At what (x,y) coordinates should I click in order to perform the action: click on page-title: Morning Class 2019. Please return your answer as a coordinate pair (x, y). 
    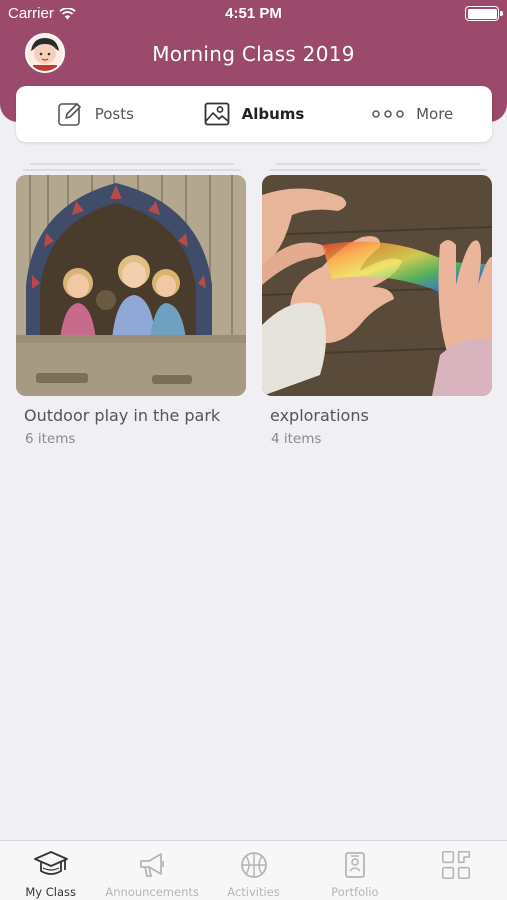
    Looking at the image, I should click on (253, 54).